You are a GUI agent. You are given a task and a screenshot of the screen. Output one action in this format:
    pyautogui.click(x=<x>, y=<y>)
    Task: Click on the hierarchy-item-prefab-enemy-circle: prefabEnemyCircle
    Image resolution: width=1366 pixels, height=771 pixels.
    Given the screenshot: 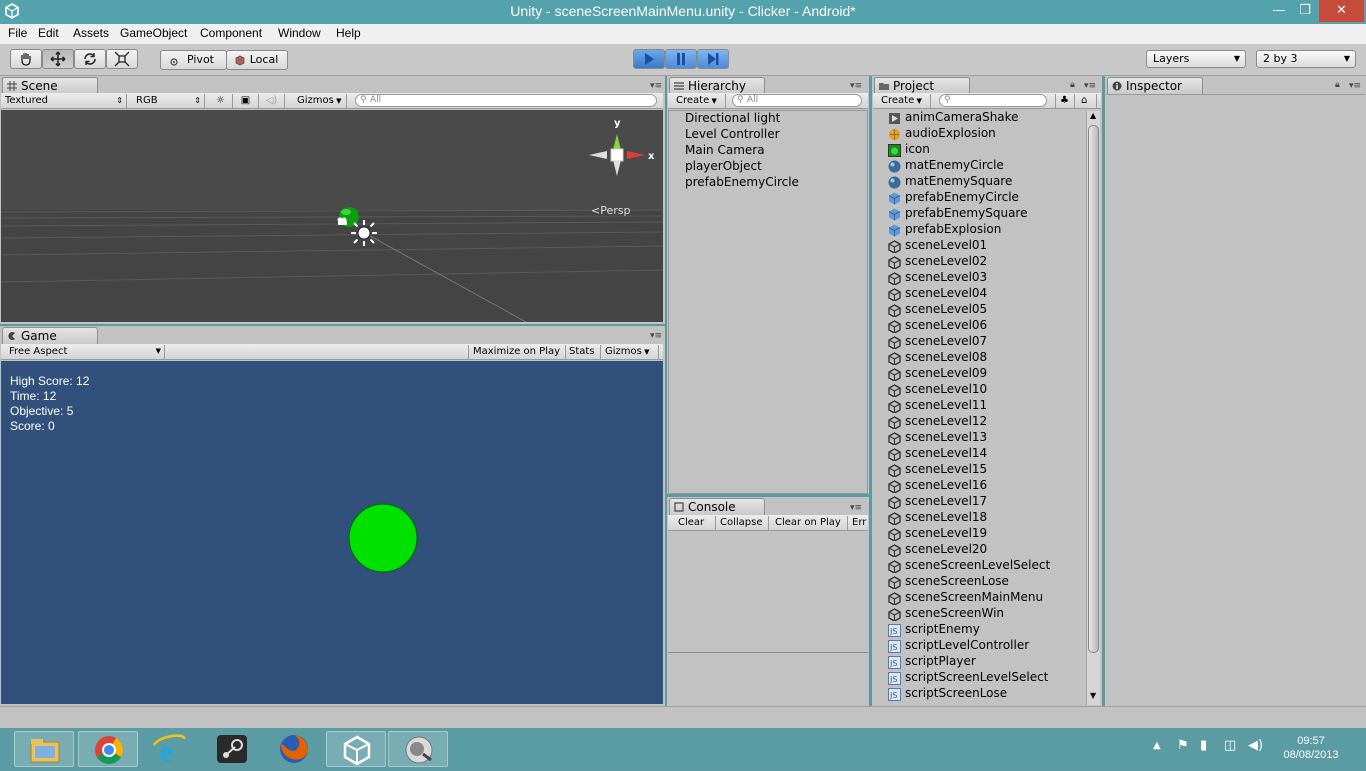 What is the action you would take?
    pyautogui.click(x=742, y=182)
    